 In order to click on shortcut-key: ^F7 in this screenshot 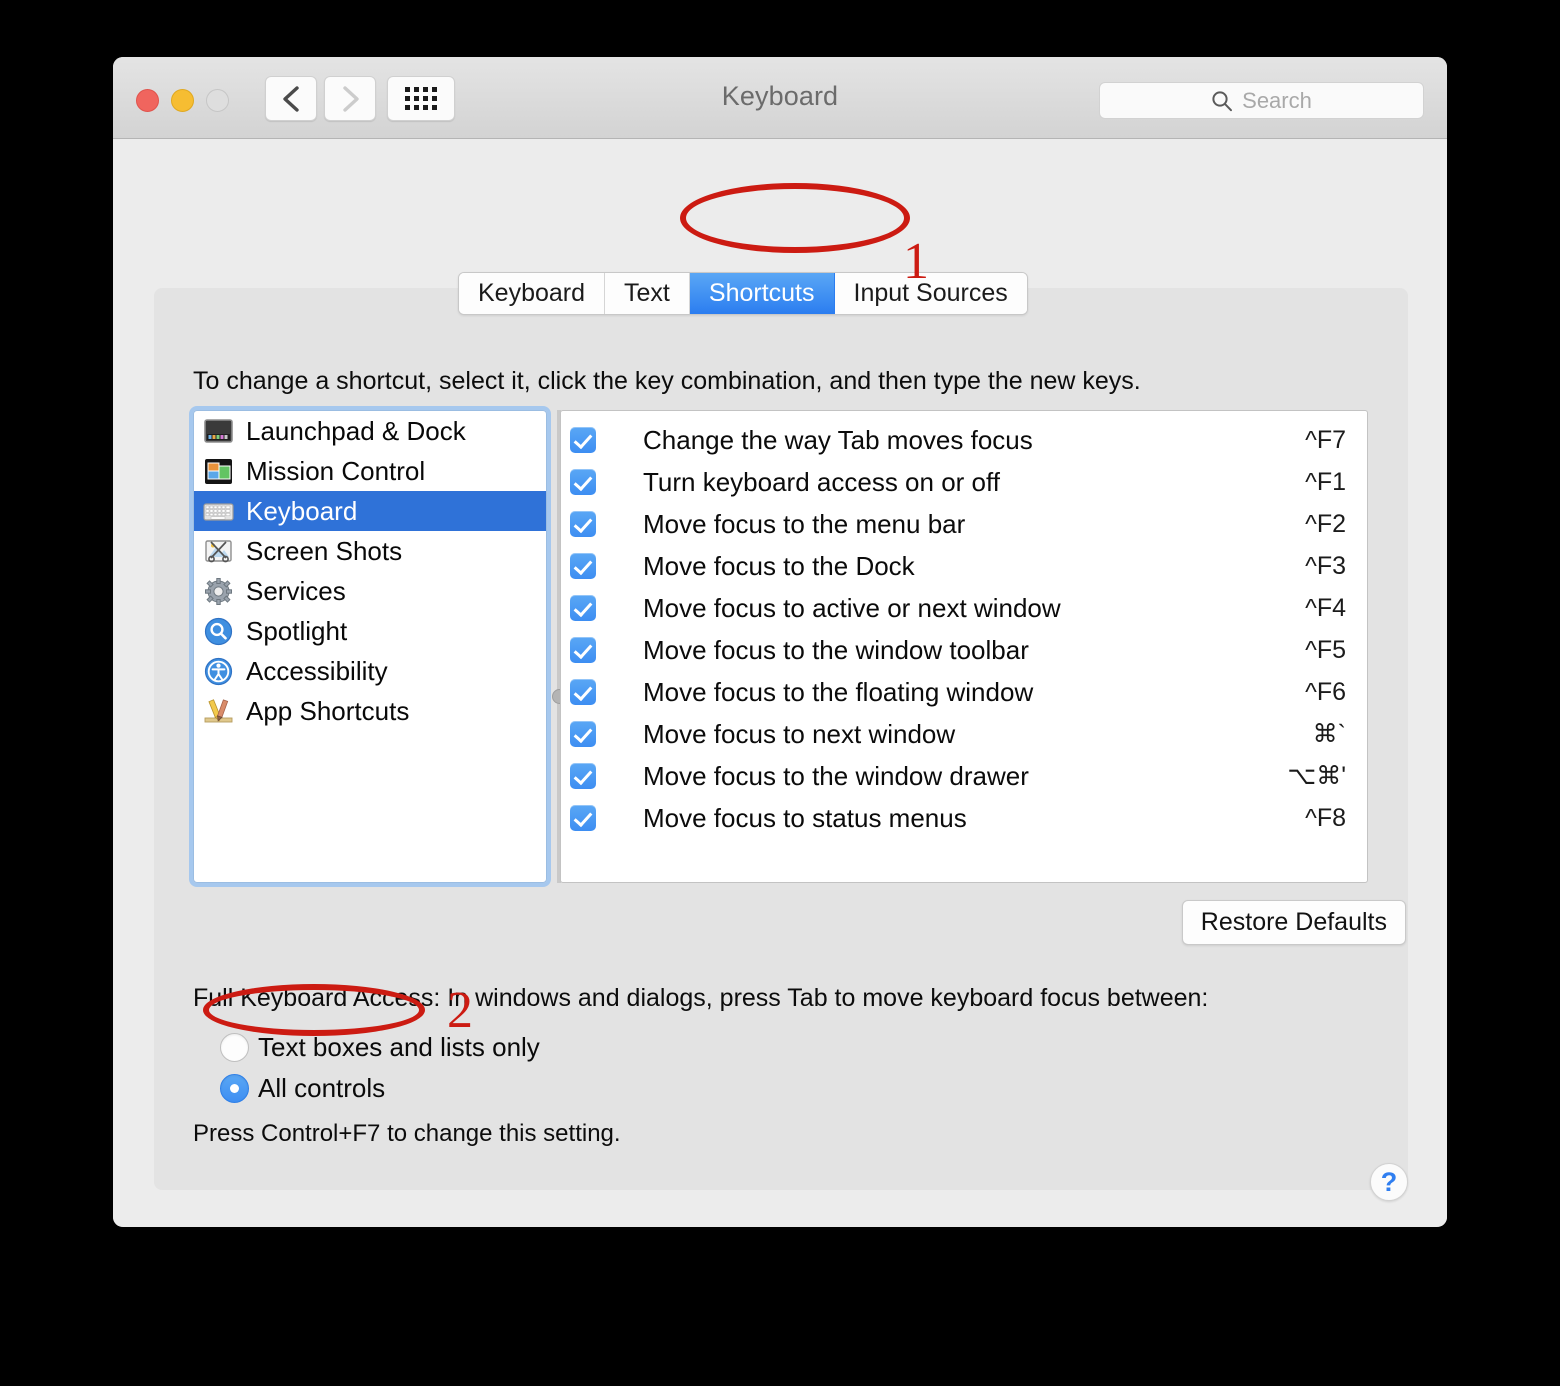, I will do `click(1325, 440)`.